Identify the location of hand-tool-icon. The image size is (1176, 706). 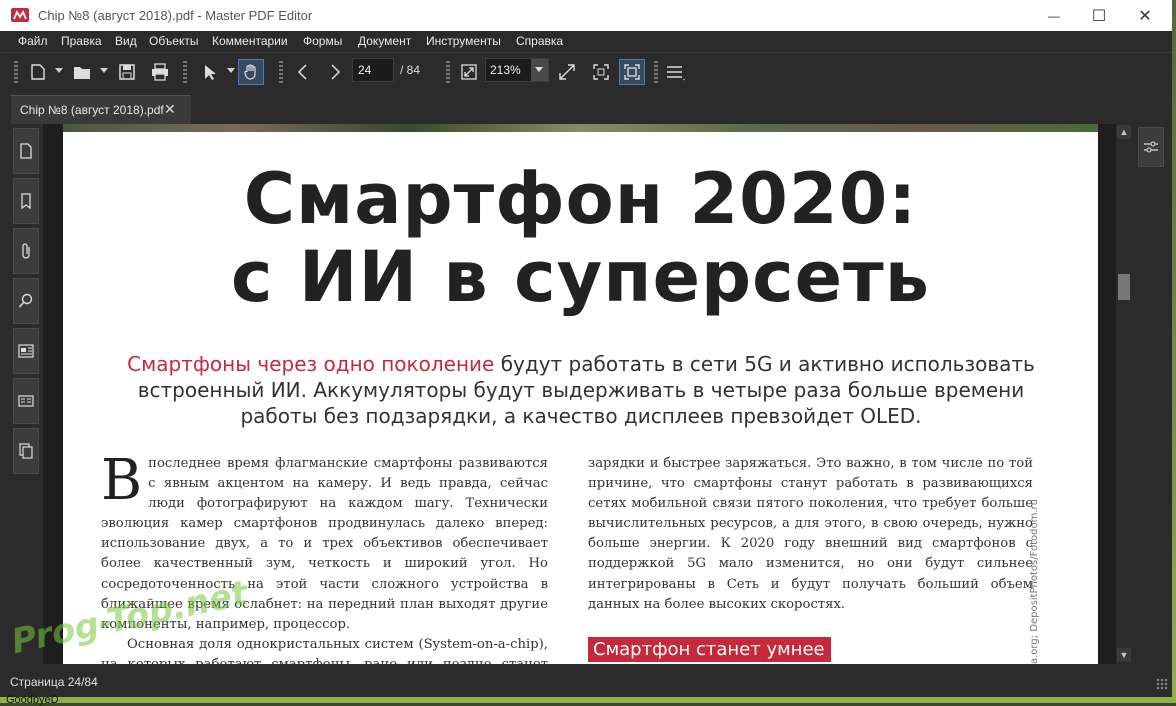
(250, 72).